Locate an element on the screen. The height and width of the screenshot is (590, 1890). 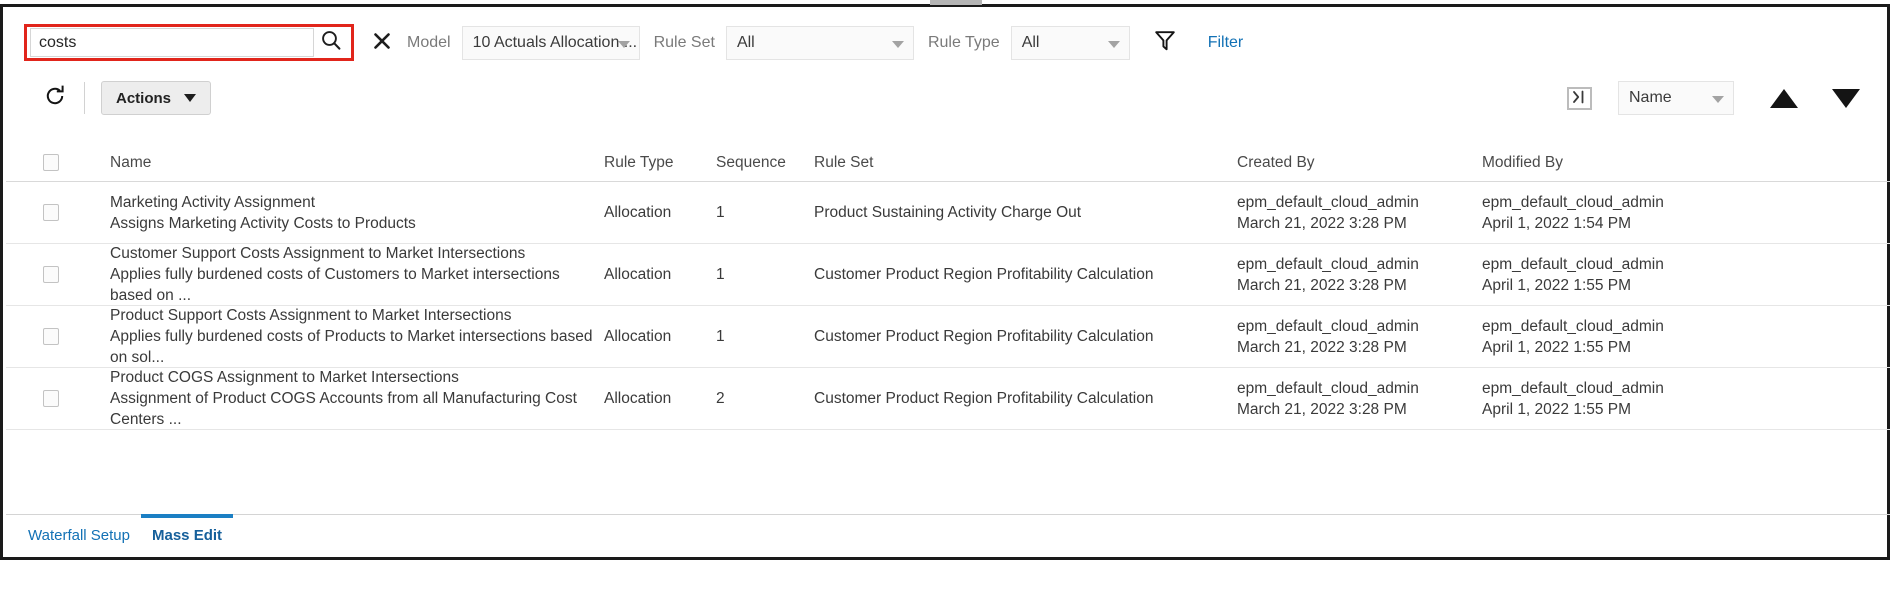
sort-field-value: Name is located at coordinates (1650, 97).